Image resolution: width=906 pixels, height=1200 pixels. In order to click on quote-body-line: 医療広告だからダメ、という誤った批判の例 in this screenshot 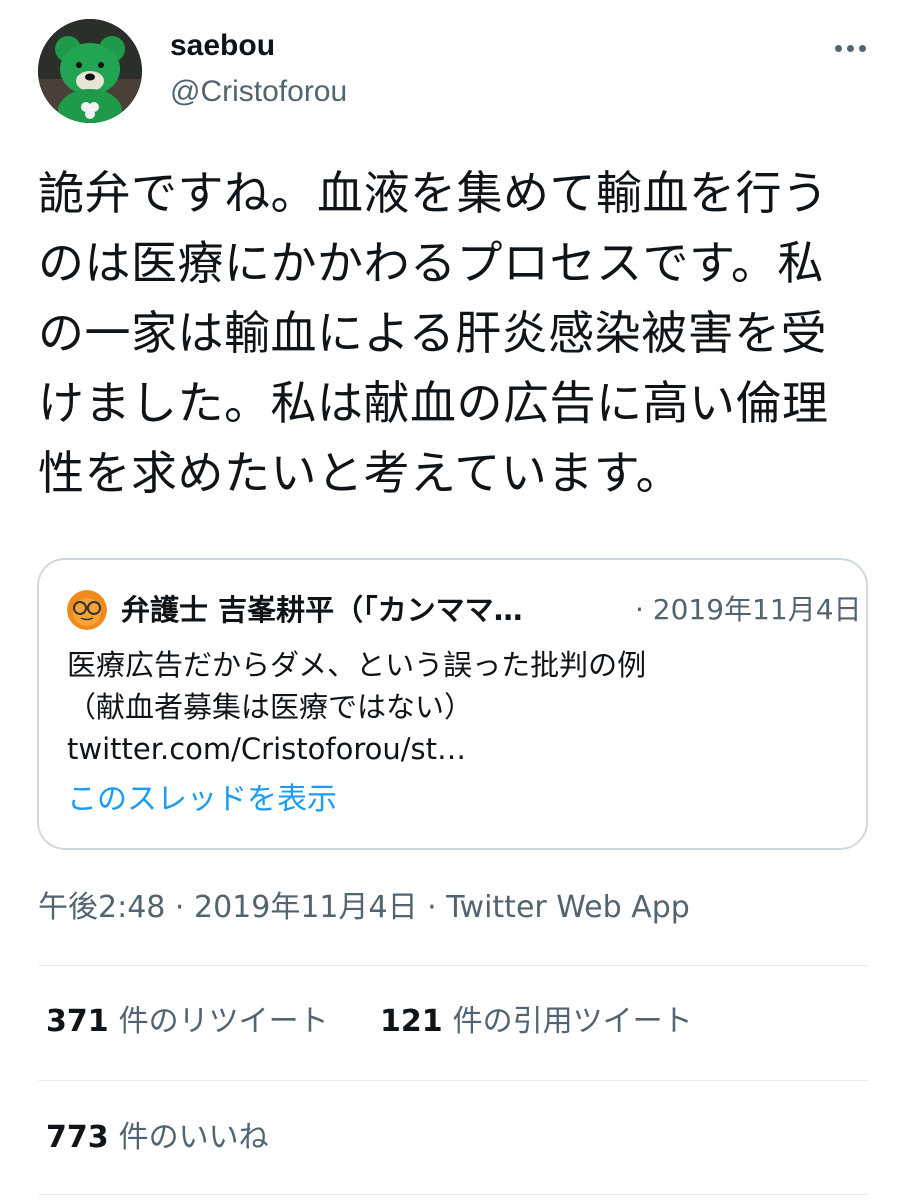, I will do `click(357, 665)`.